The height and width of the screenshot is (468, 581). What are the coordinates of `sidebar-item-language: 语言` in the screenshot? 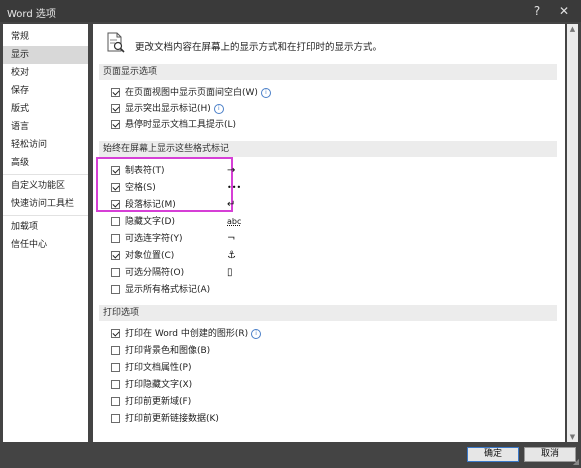 It's located at (45, 127).